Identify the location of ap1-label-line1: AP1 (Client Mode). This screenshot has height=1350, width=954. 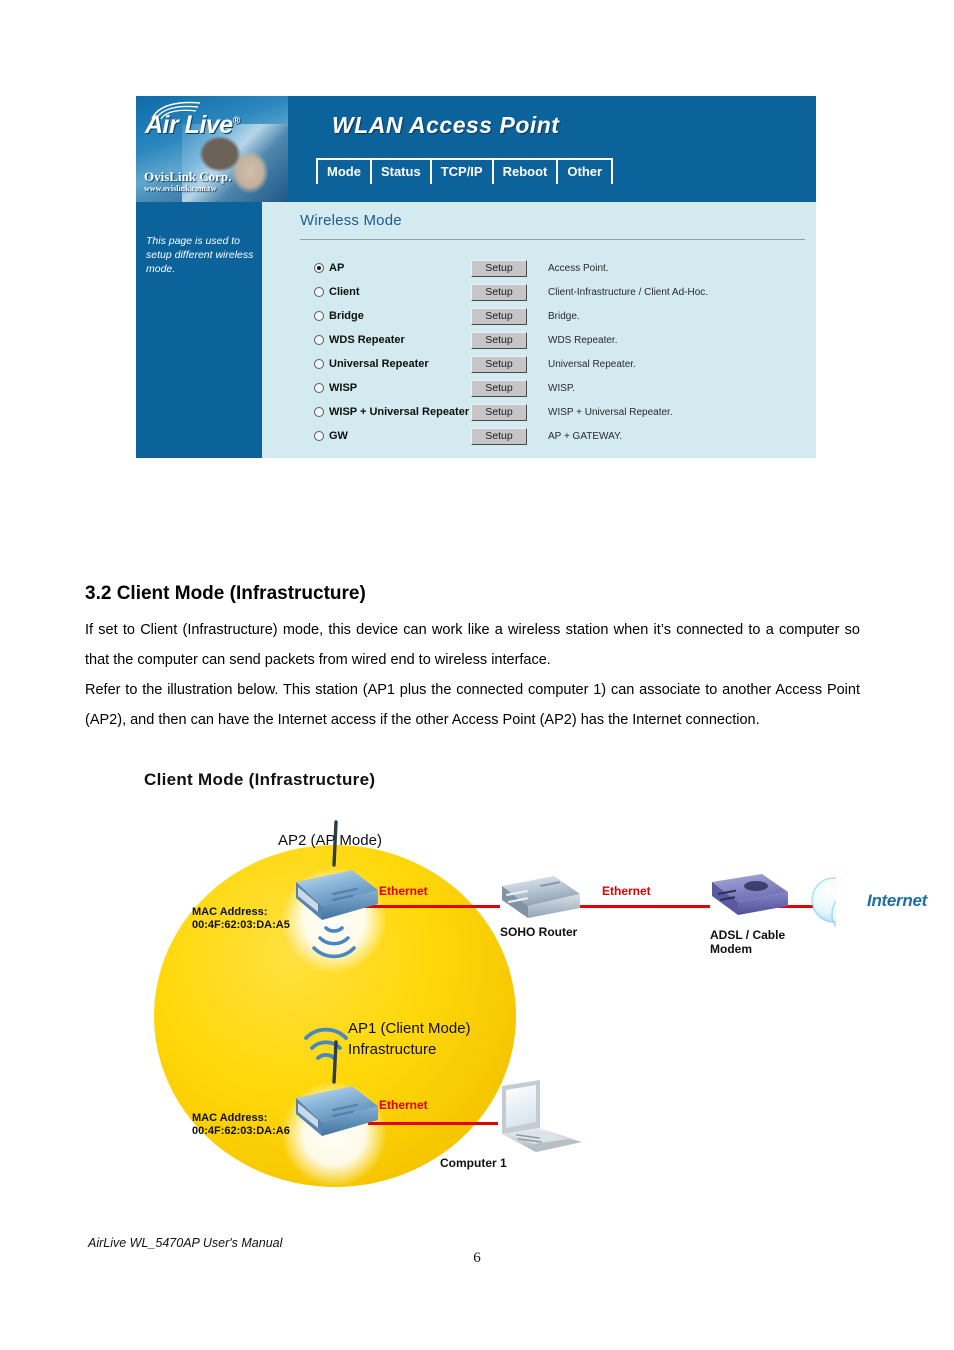
(409, 1028).